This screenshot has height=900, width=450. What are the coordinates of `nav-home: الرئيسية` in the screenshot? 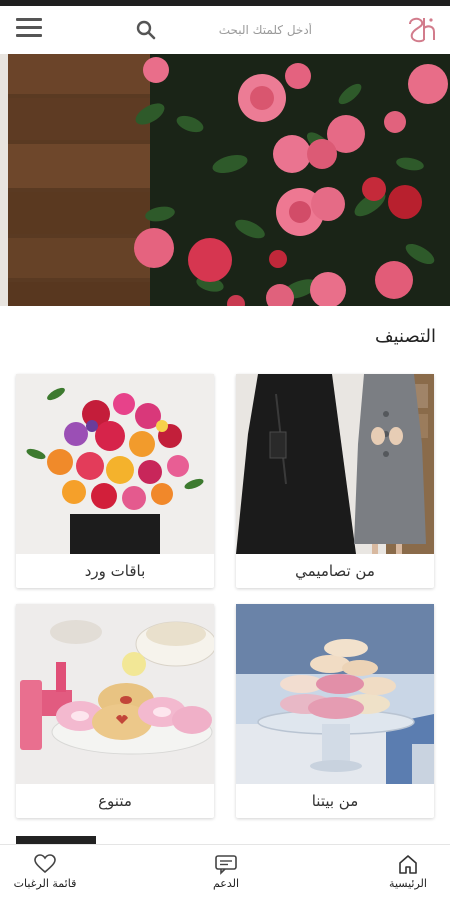 It's located at (408, 872).